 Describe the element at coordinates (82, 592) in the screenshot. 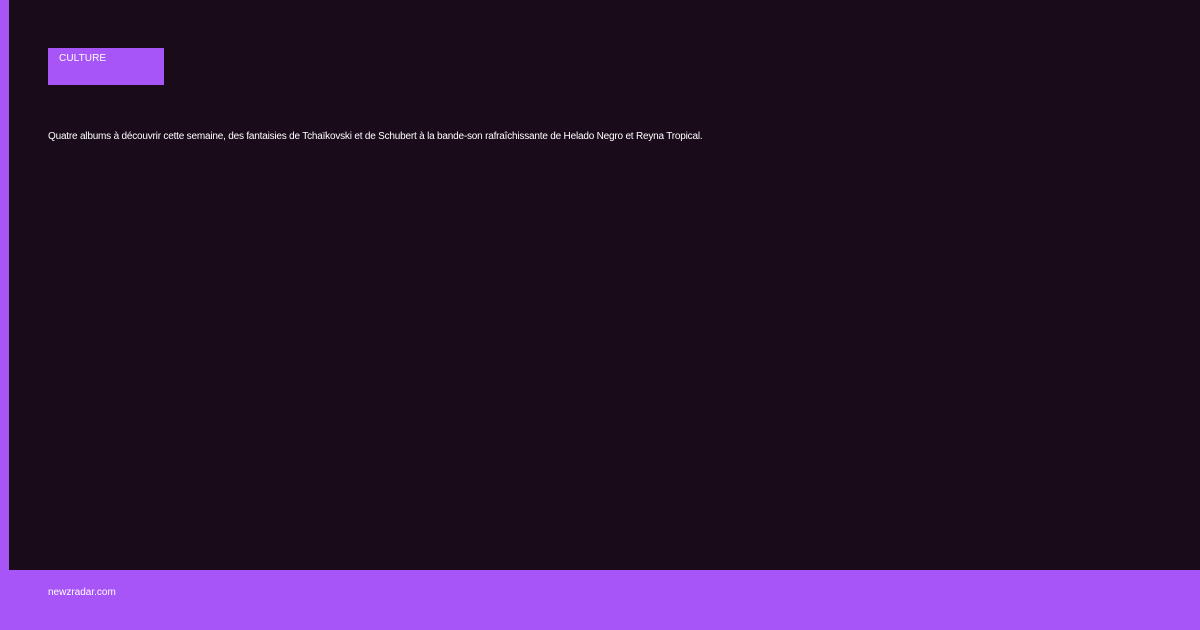

I see `site-name: newzradar.com` at that location.